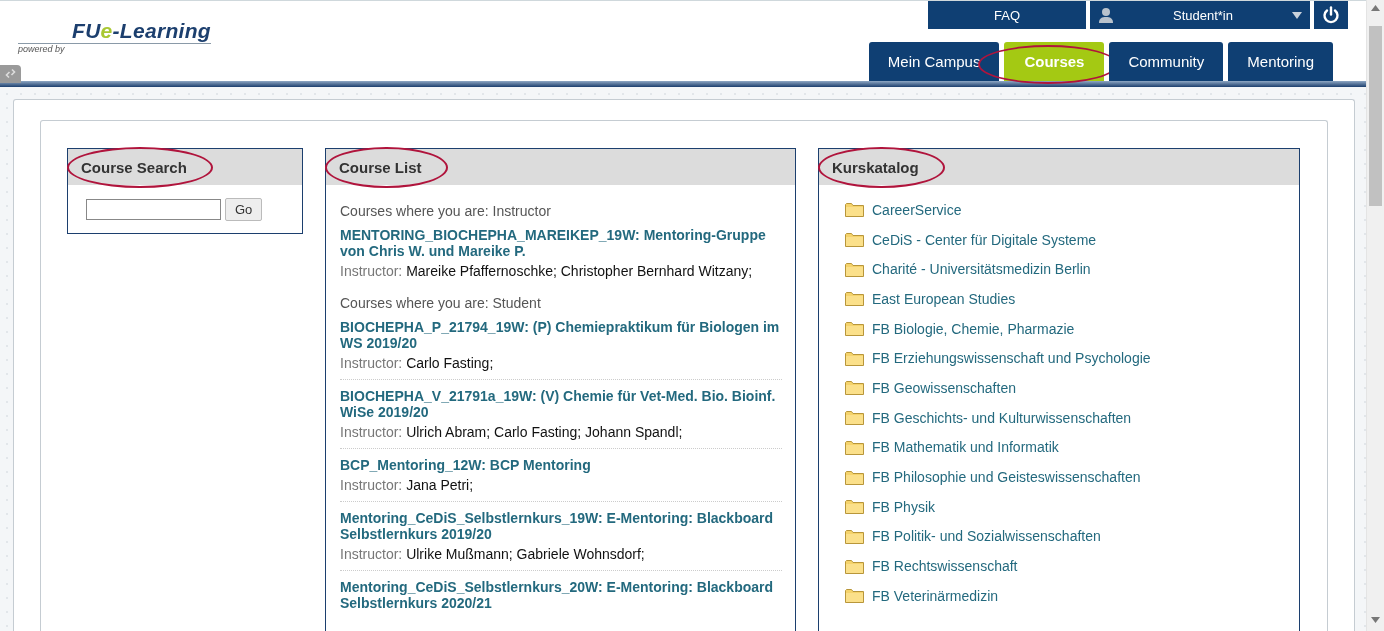  Describe the element at coordinates (935, 595) in the screenshot. I see `catalog-link: FB Veterinärmedizin` at that location.